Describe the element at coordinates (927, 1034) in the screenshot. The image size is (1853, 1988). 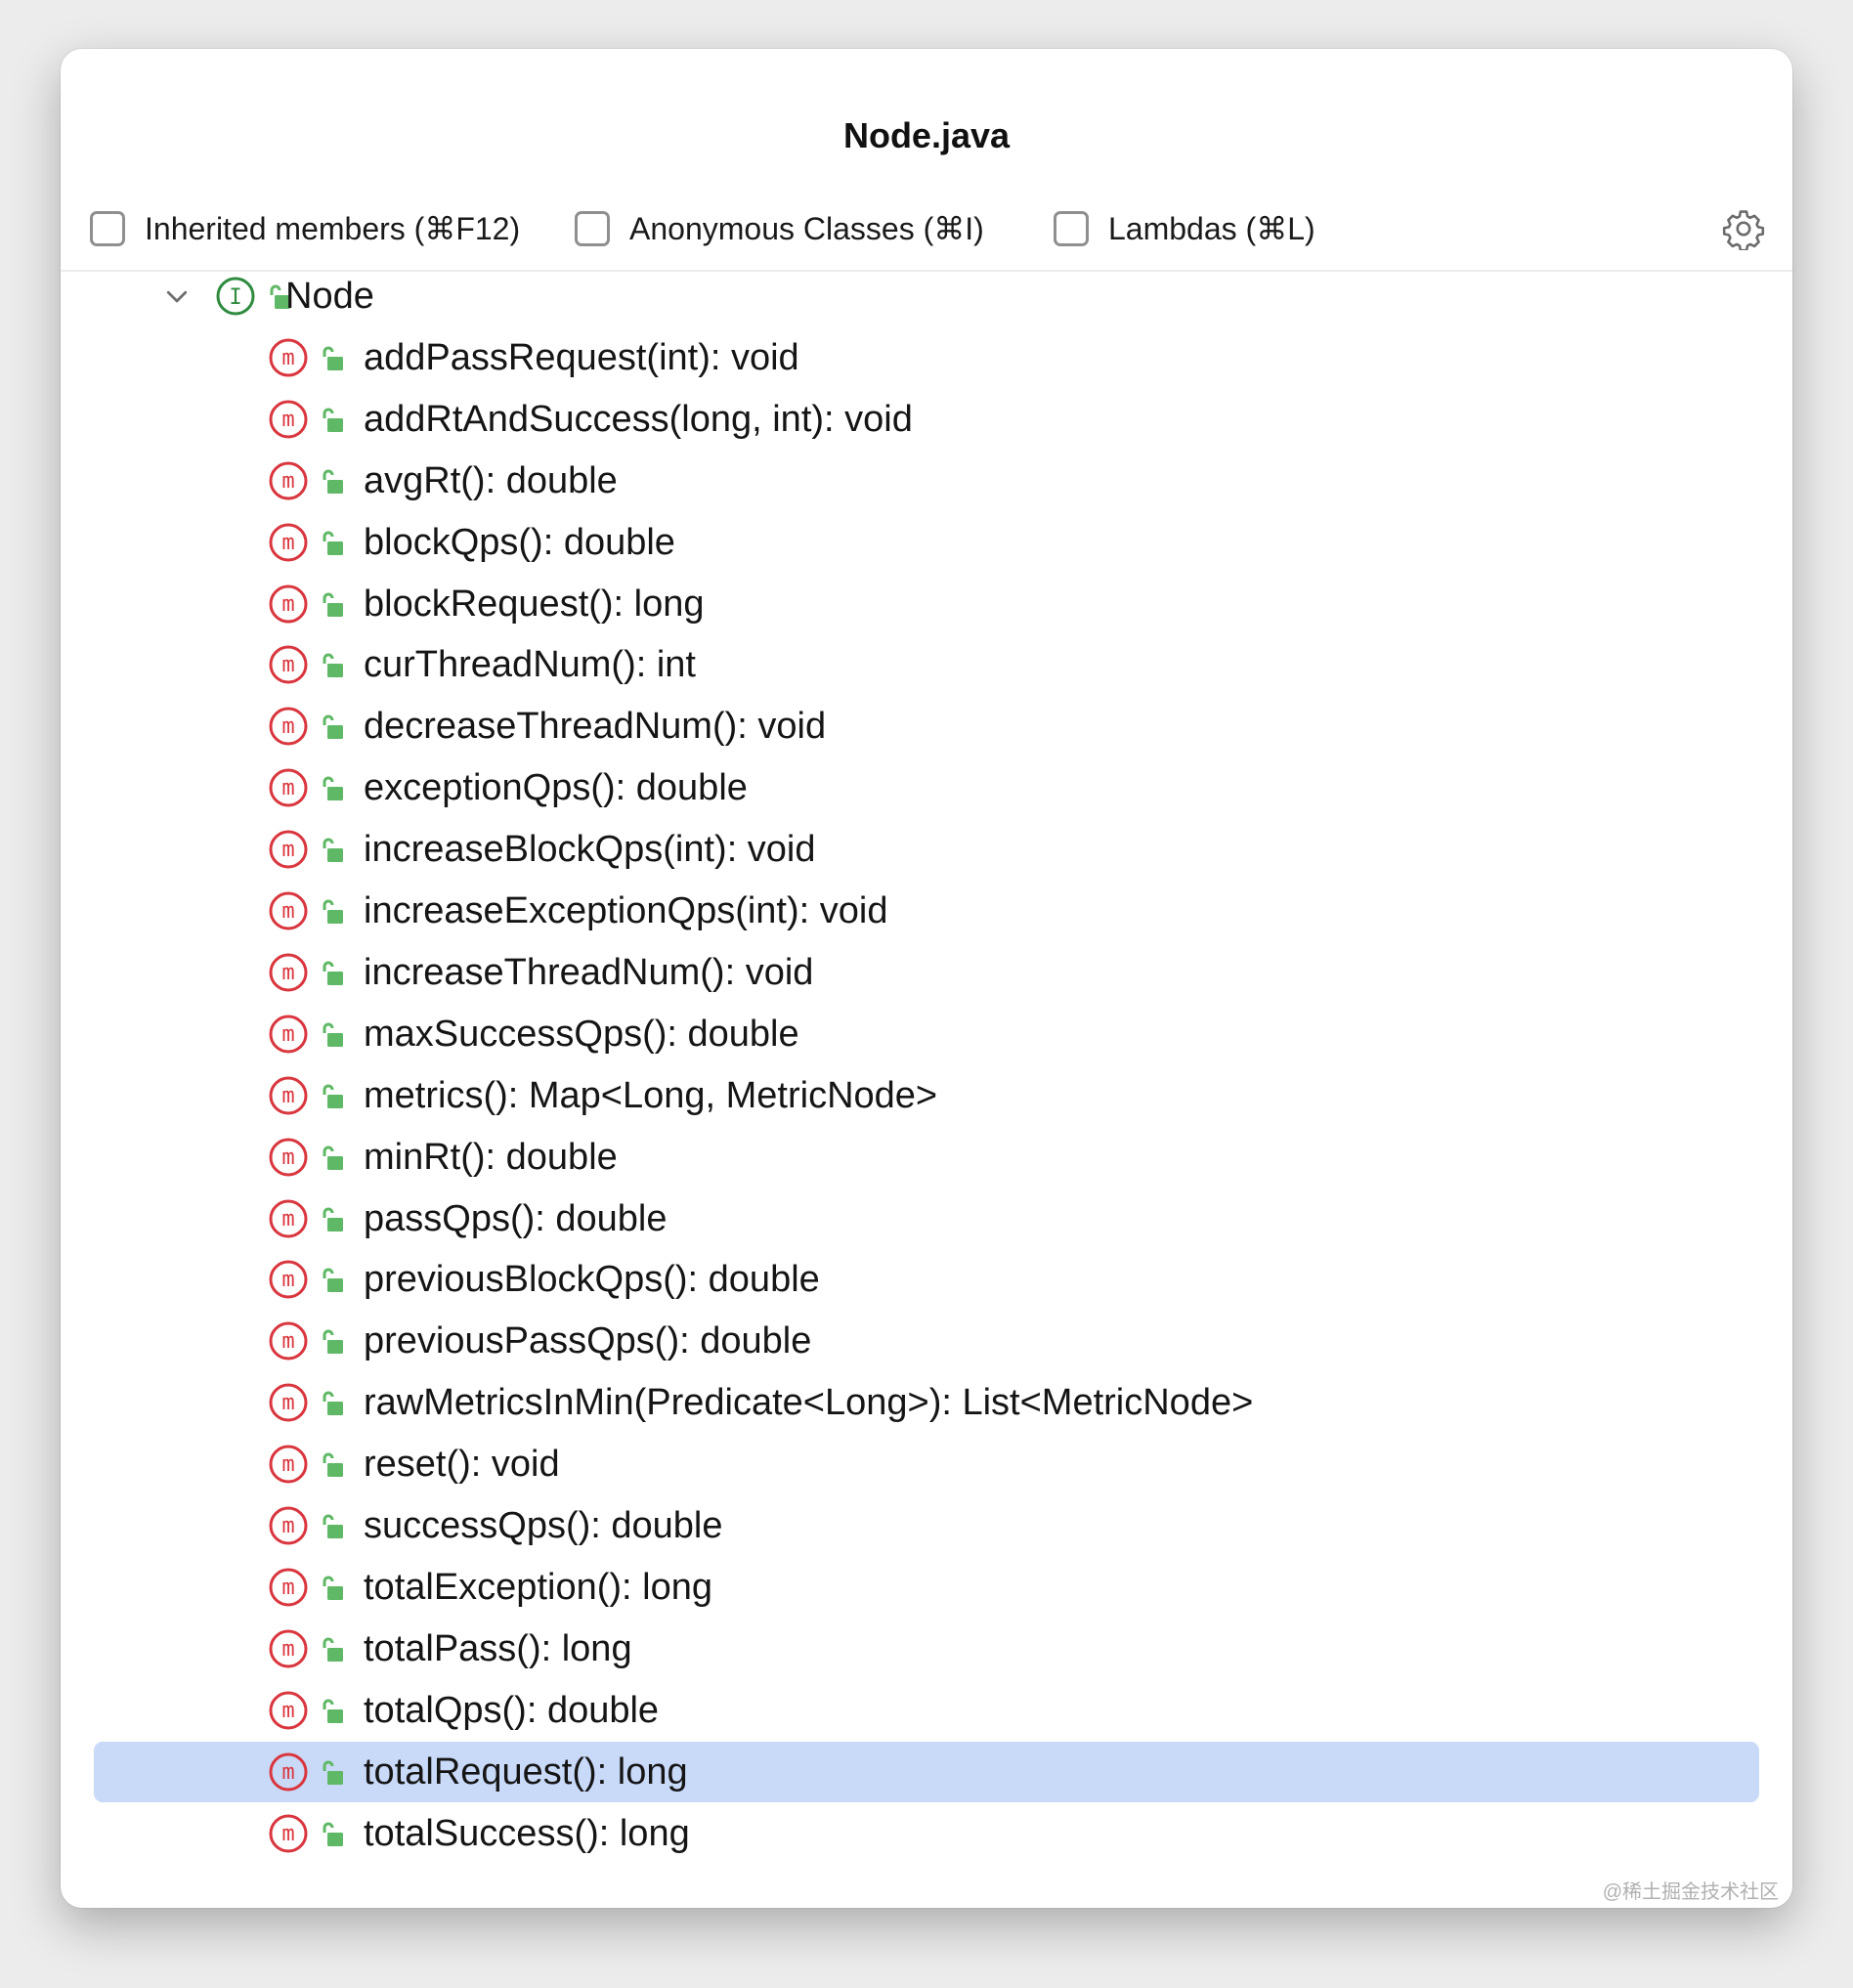
I see `tree-member-row: m maxSuccessQps(): double` at that location.